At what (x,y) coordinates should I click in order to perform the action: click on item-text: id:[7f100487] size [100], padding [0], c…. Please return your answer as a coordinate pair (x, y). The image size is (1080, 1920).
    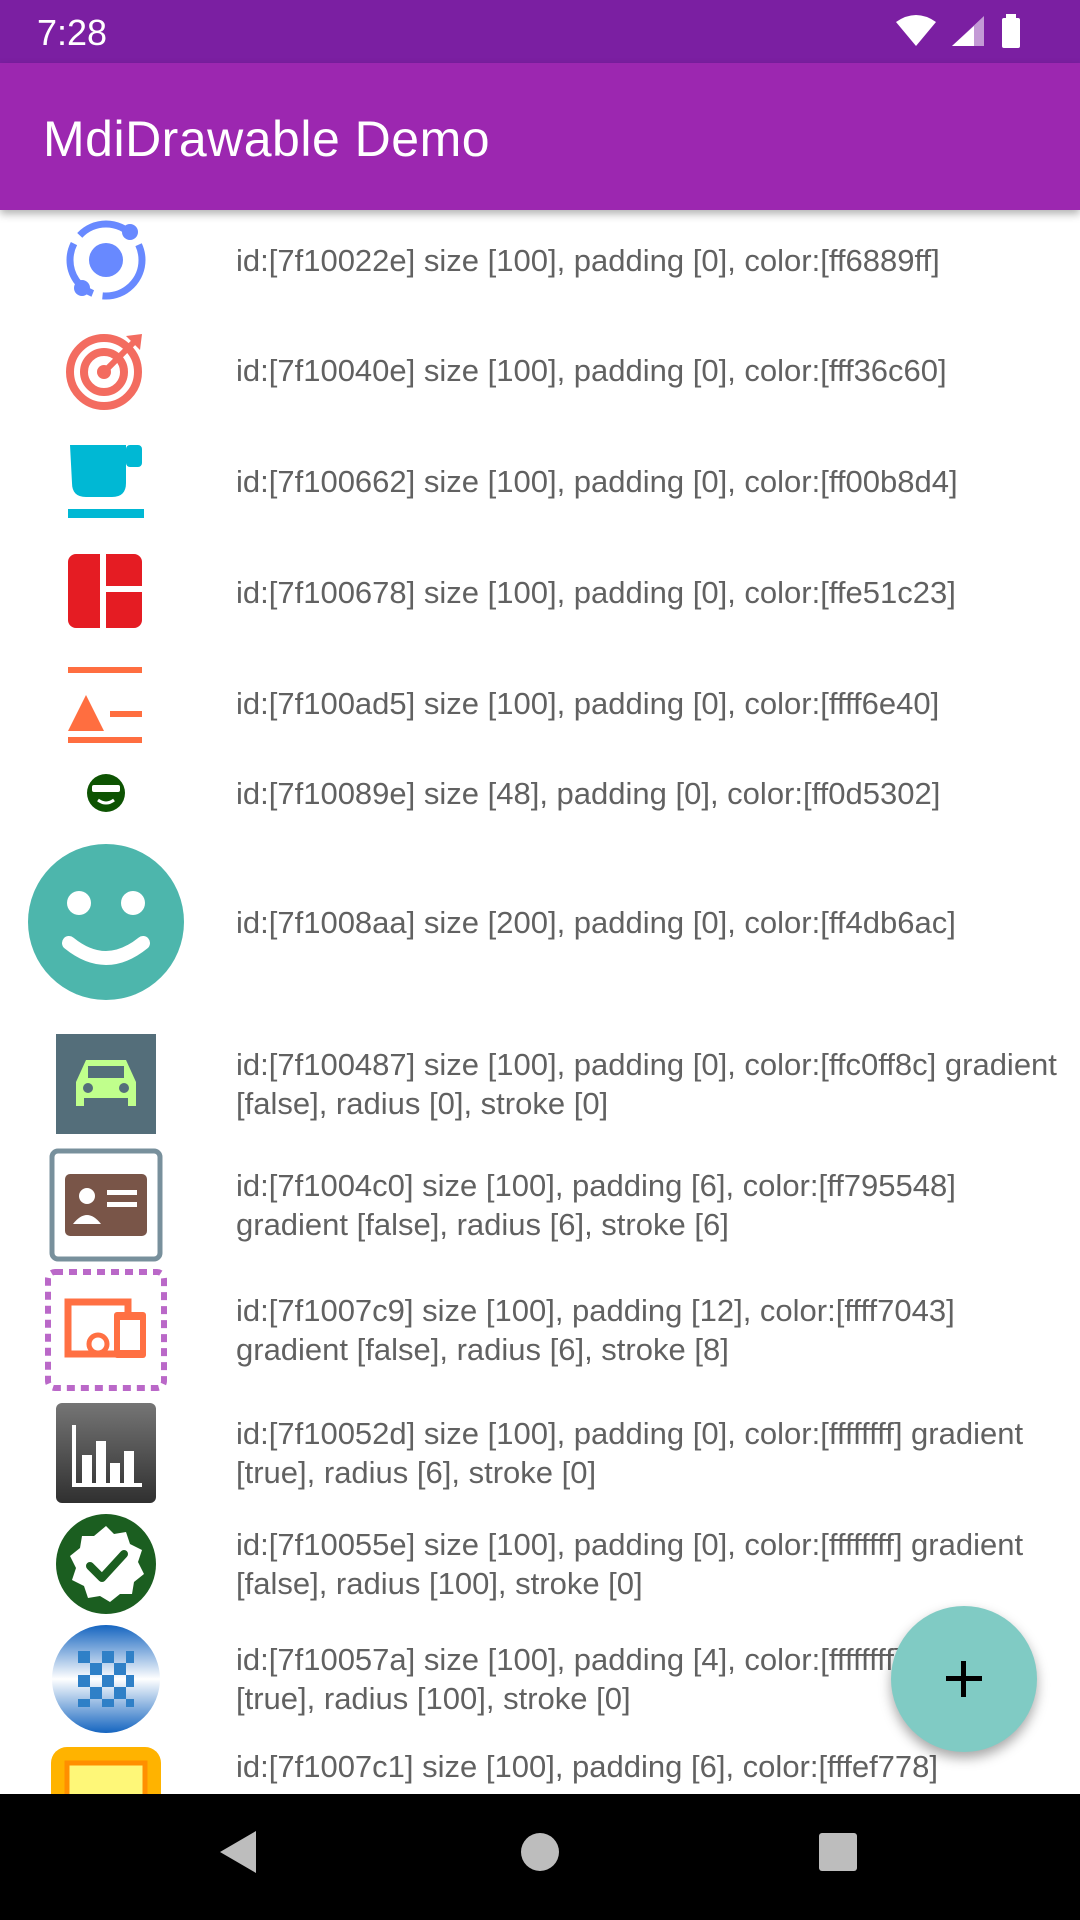
    Looking at the image, I should click on (646, 1084).